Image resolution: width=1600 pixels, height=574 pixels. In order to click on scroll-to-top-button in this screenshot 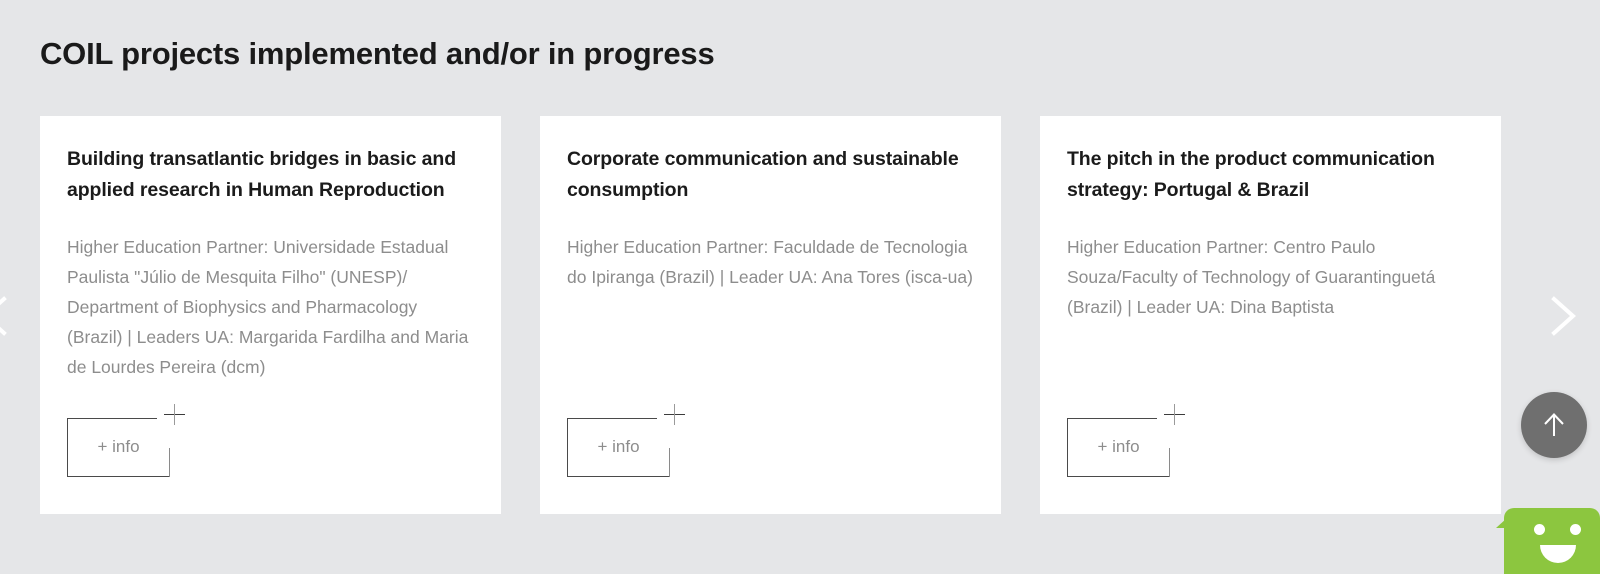, I will do `click(1554, 425)`.